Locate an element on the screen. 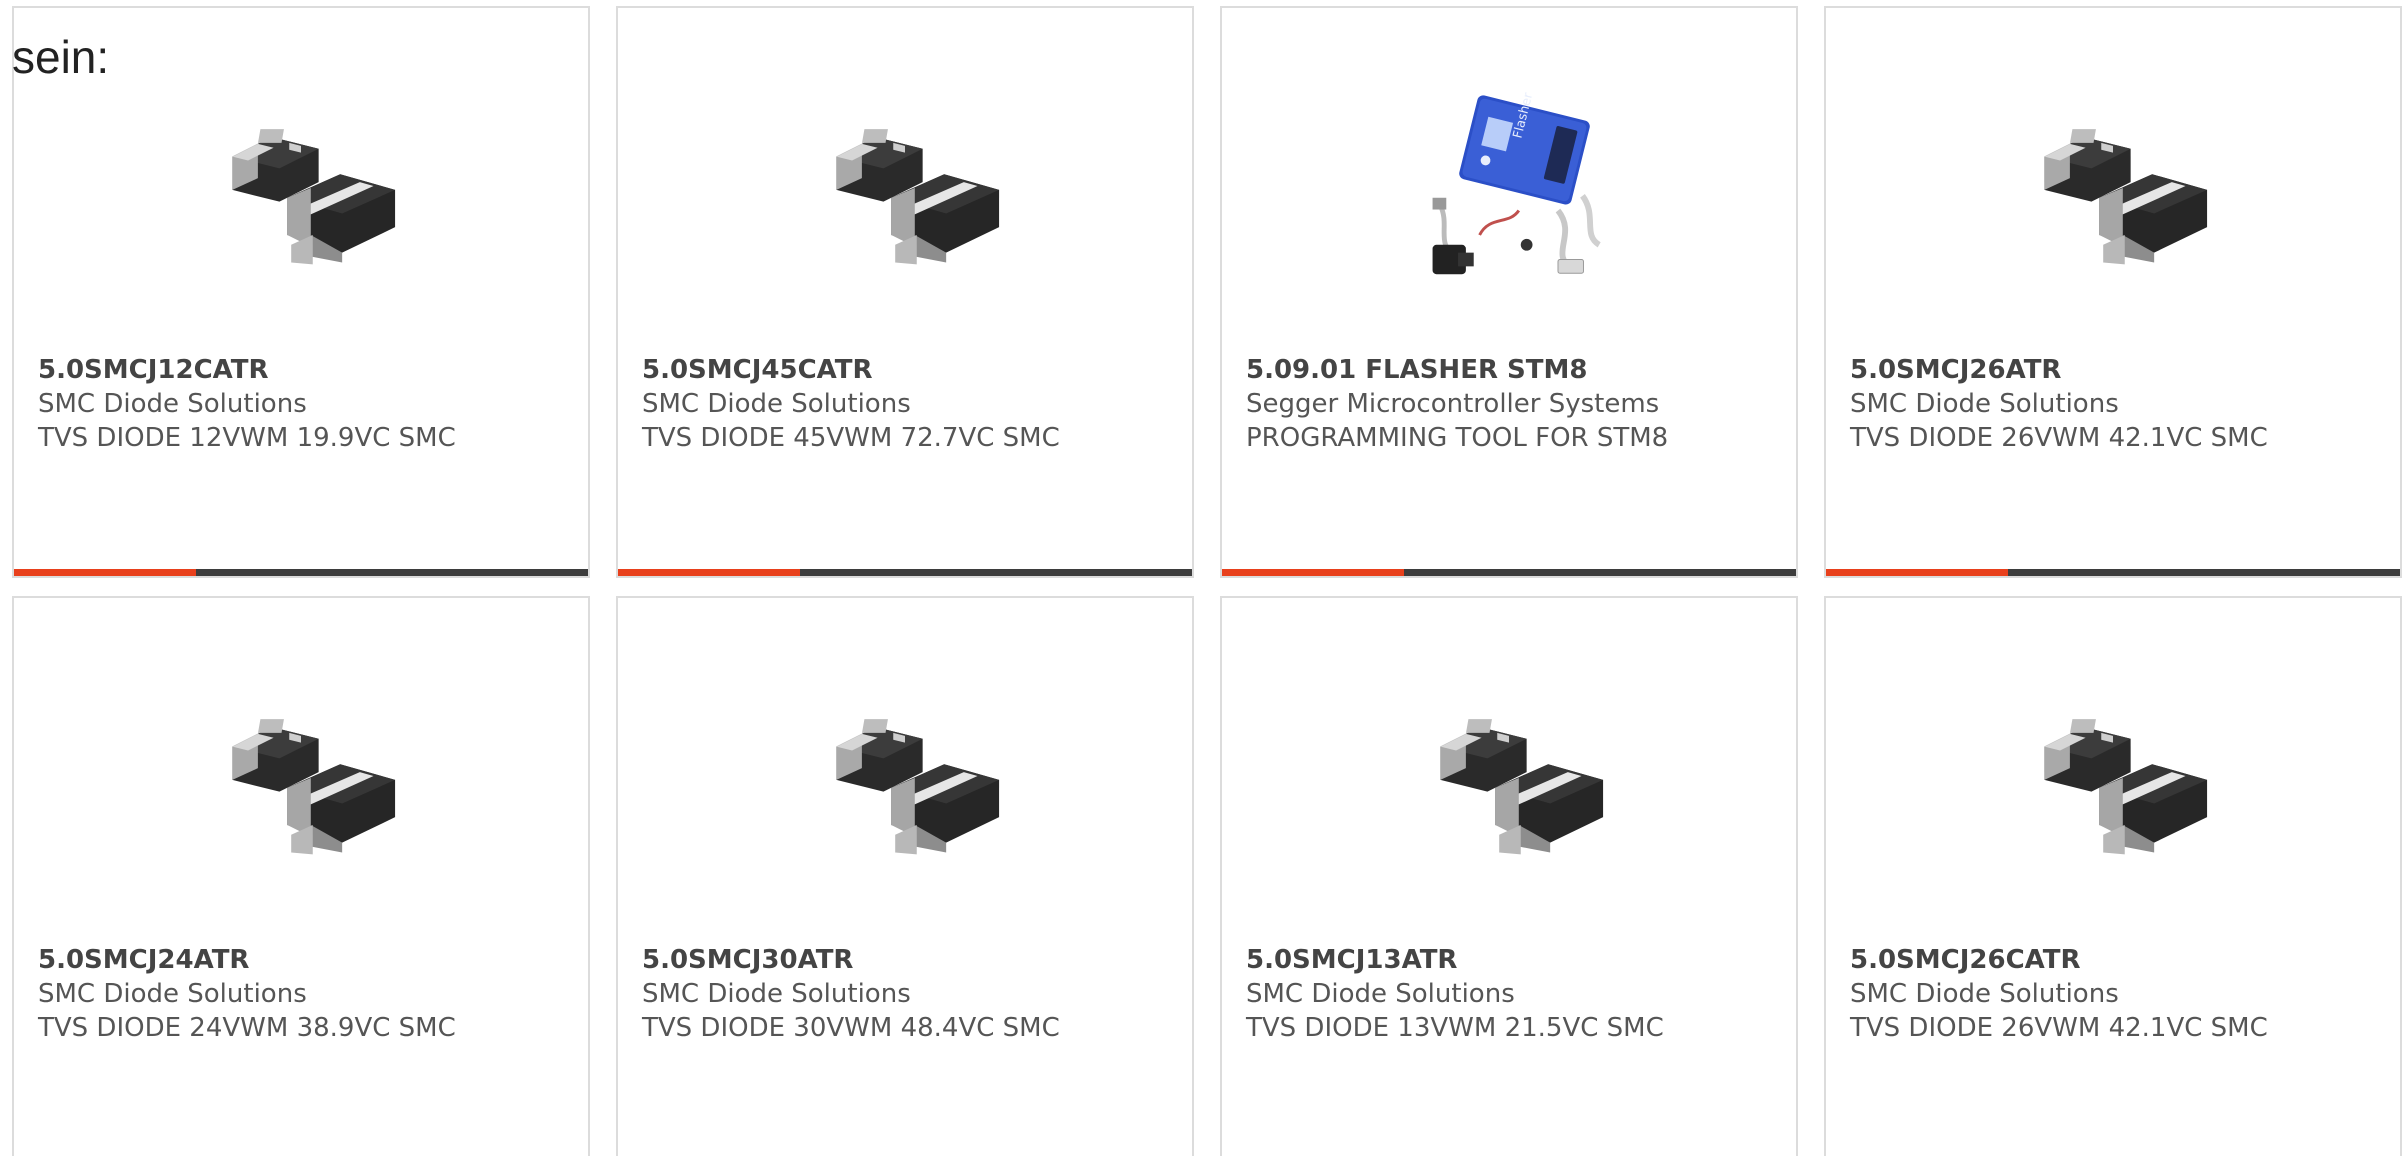 The image size is (2405, 1156). part-number-link: 5.09.01 FLASHER STM8 is located at coordinates (1516, 370).